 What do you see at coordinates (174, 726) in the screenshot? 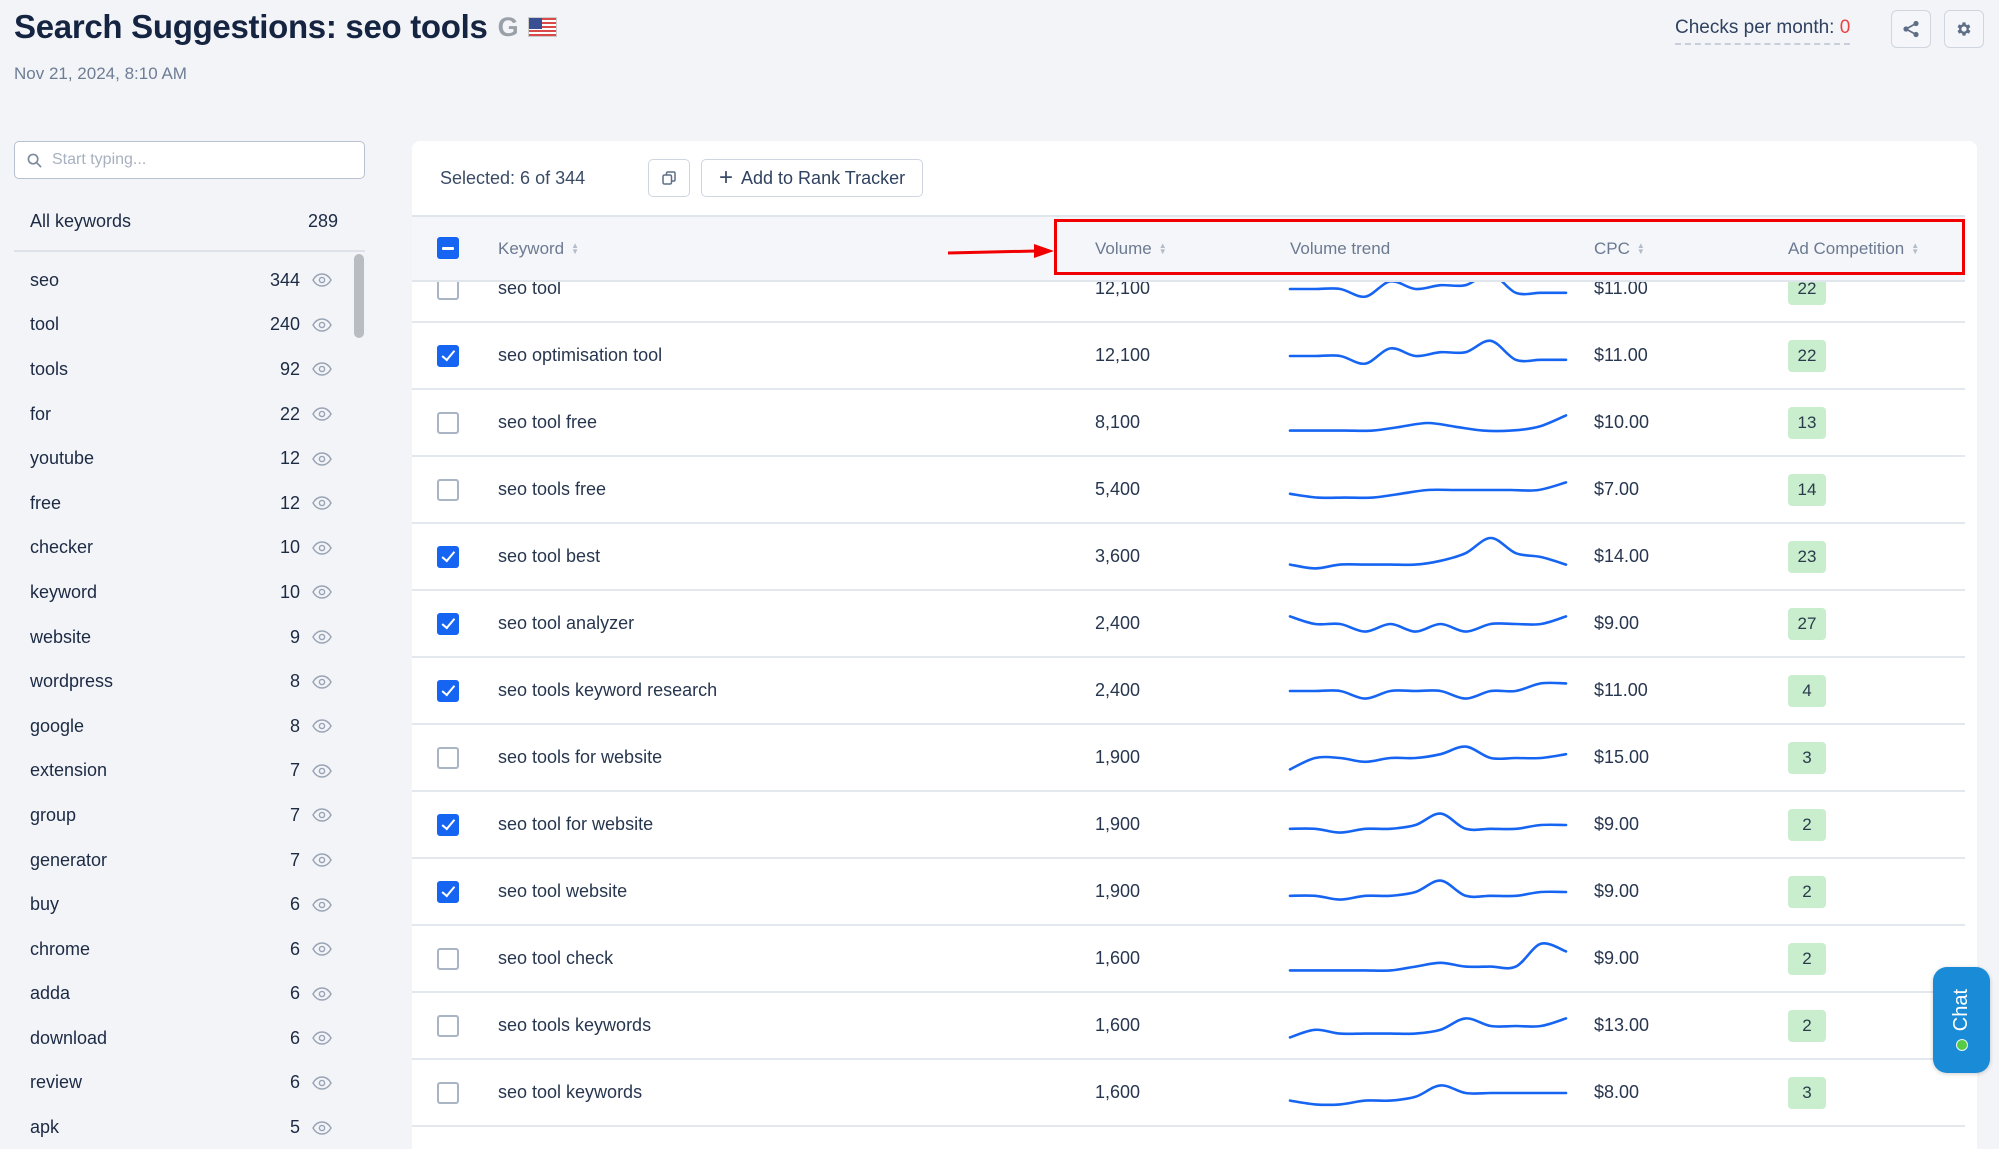
I see `sidebar-item-google: google 8` at bounding box center [174, 726].